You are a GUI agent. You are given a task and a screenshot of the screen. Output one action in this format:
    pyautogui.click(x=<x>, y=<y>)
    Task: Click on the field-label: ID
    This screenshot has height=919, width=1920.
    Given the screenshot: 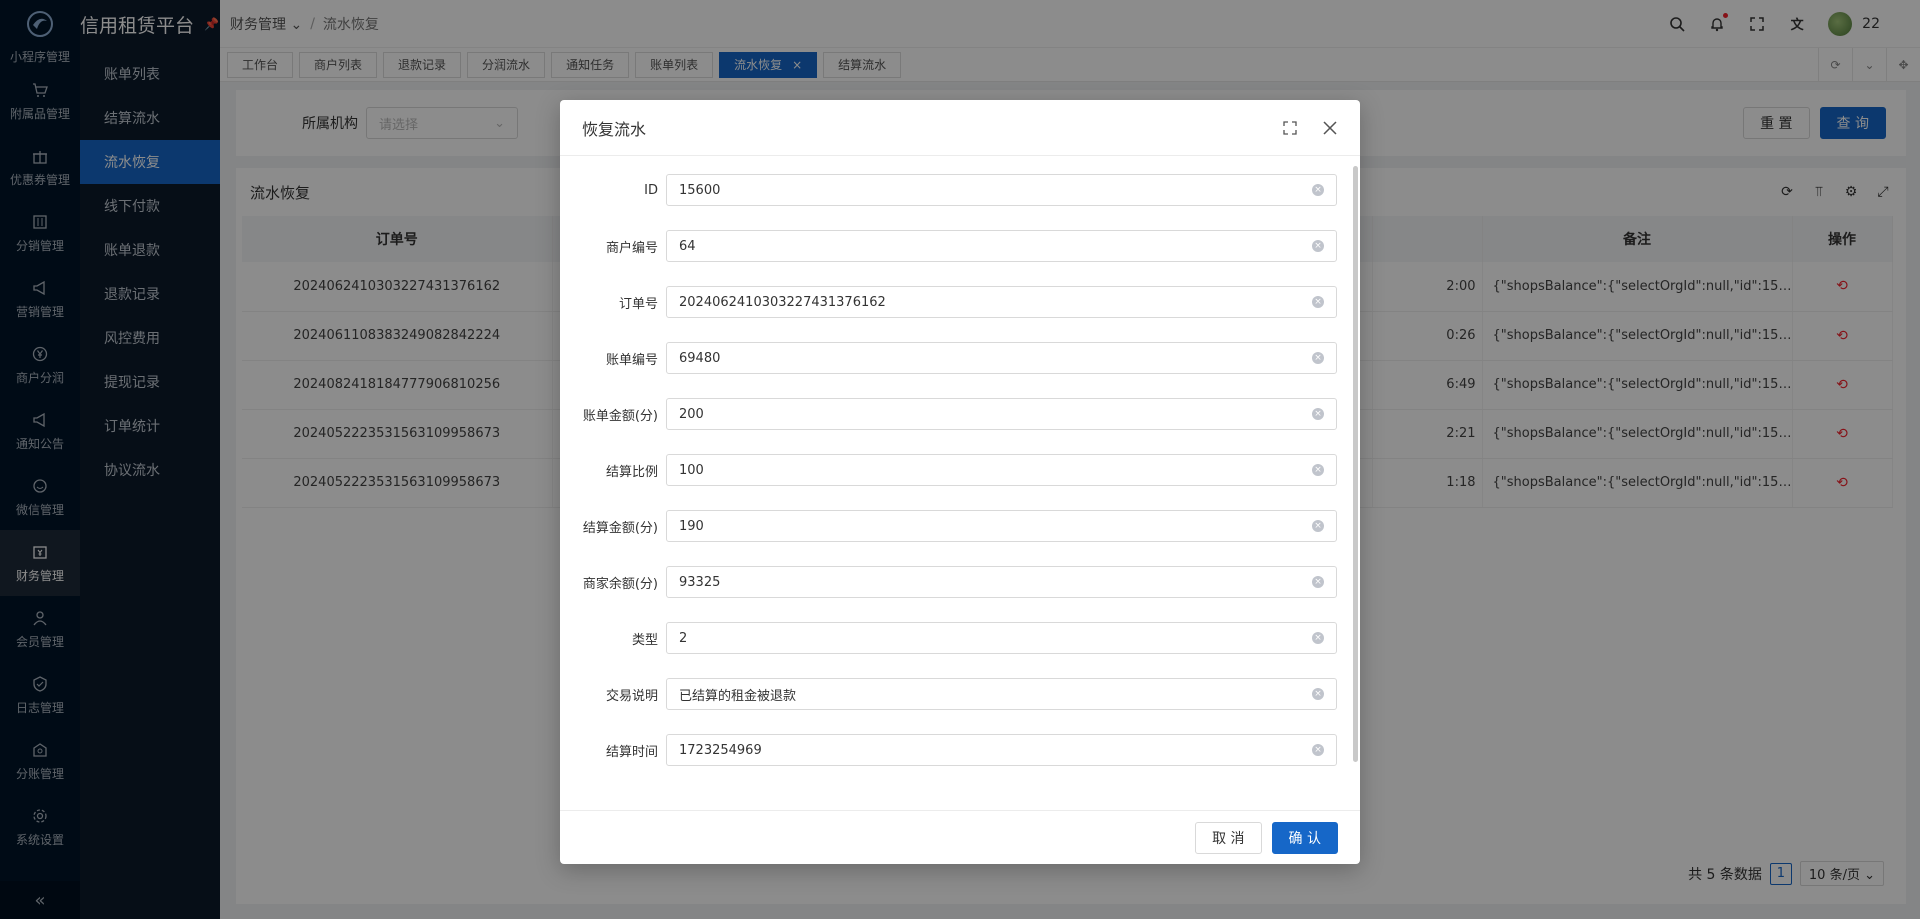 What is the action you would take?
    pyautogui.click(x=651, y=190)
    